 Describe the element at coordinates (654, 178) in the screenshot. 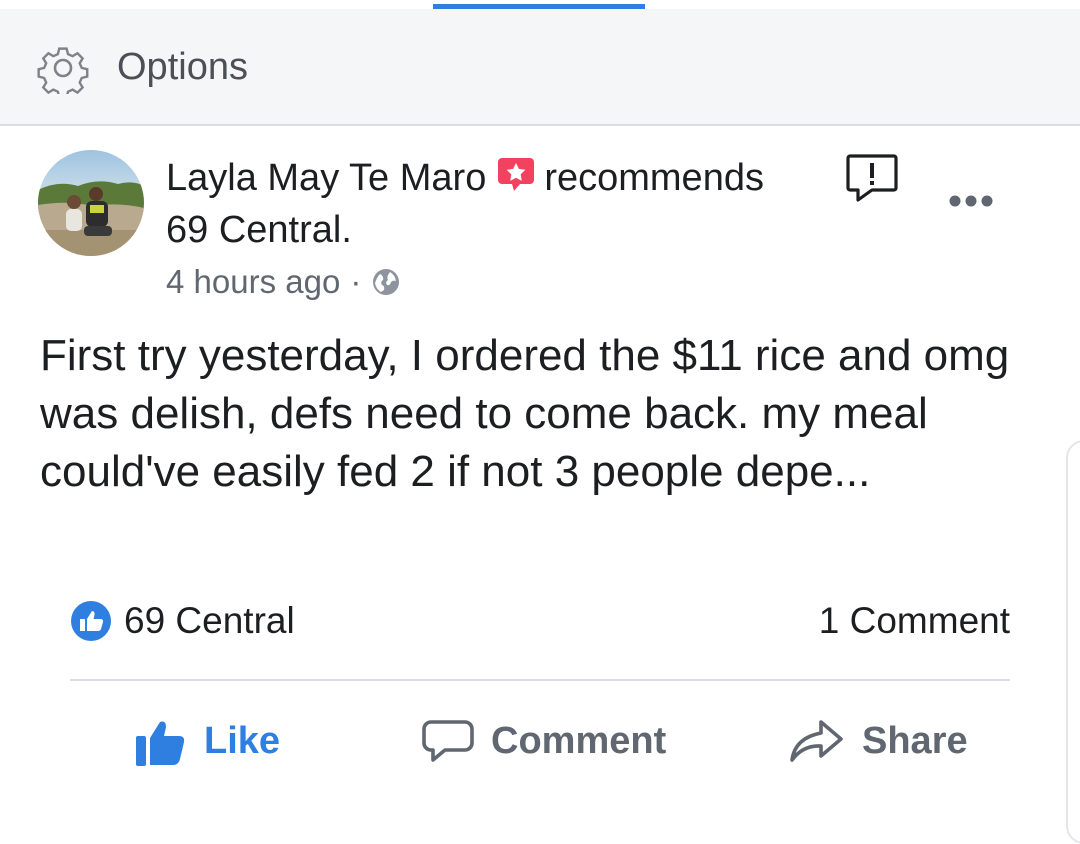

I see `recommends-verb: recommends` at that location.